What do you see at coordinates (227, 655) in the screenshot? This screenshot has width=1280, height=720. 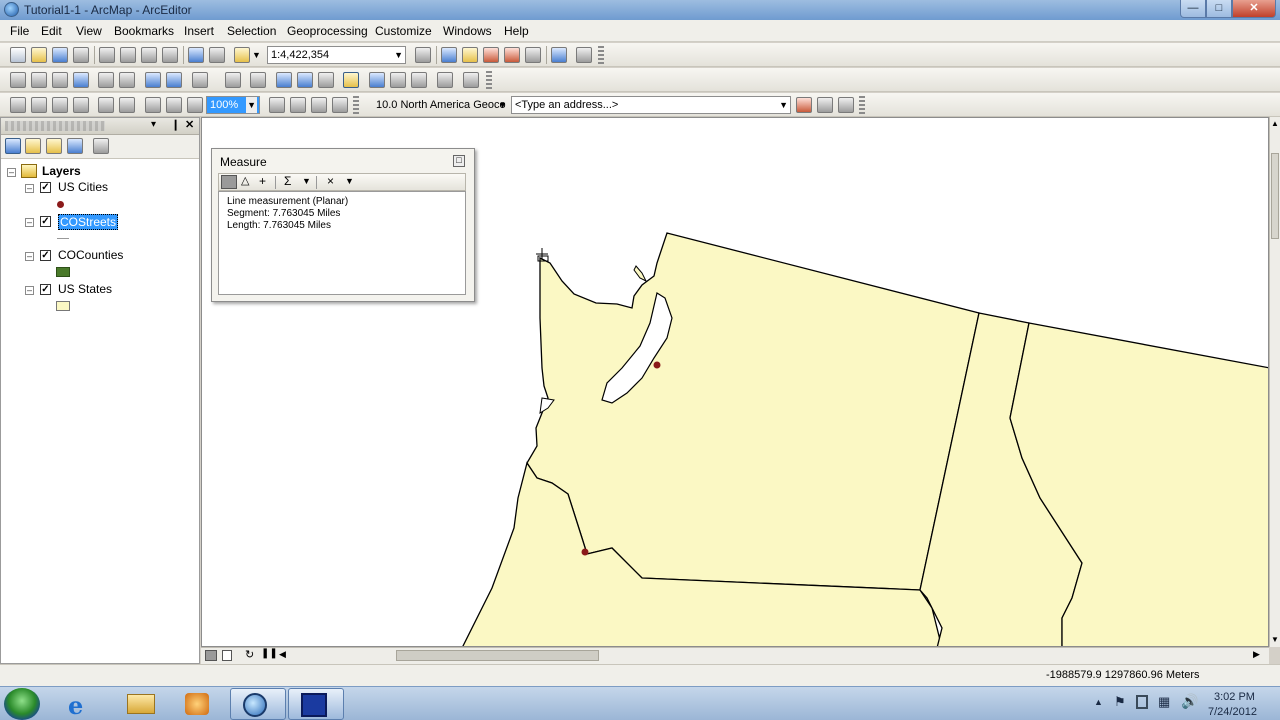 I see `layout-view-icon` at bounding box center [227, 655].